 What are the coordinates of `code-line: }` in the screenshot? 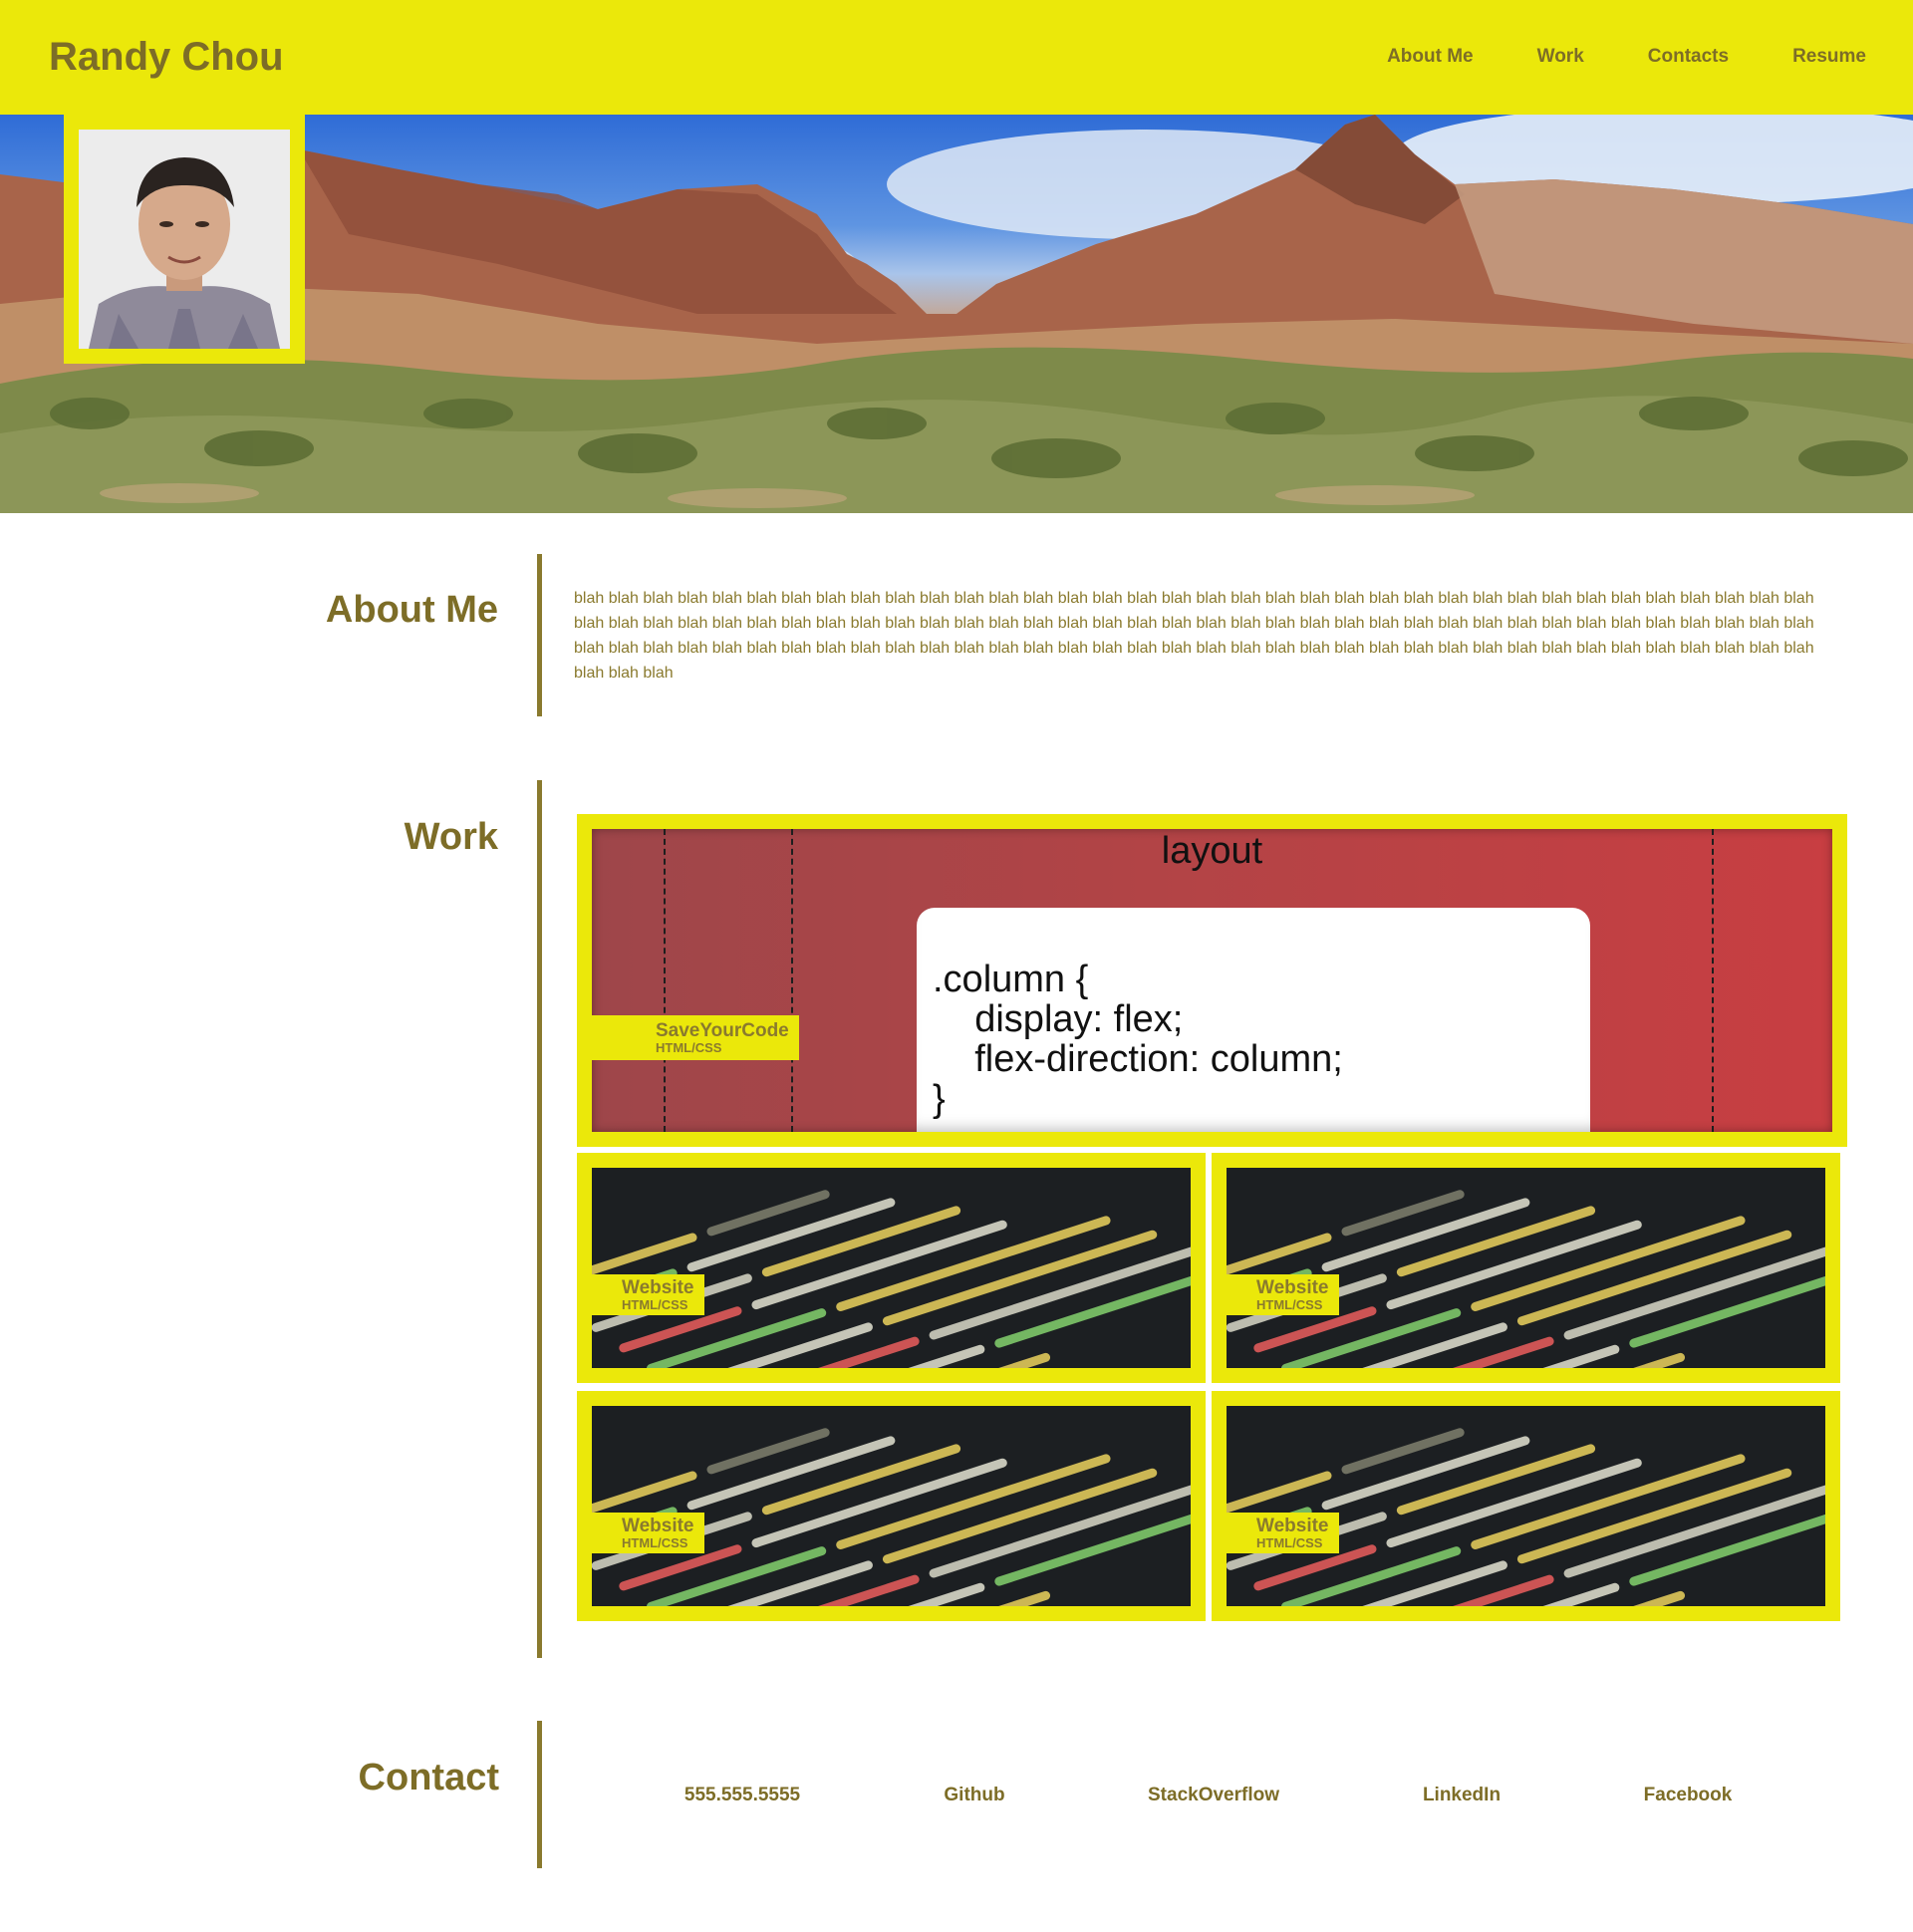 It's located at (939, 1099).